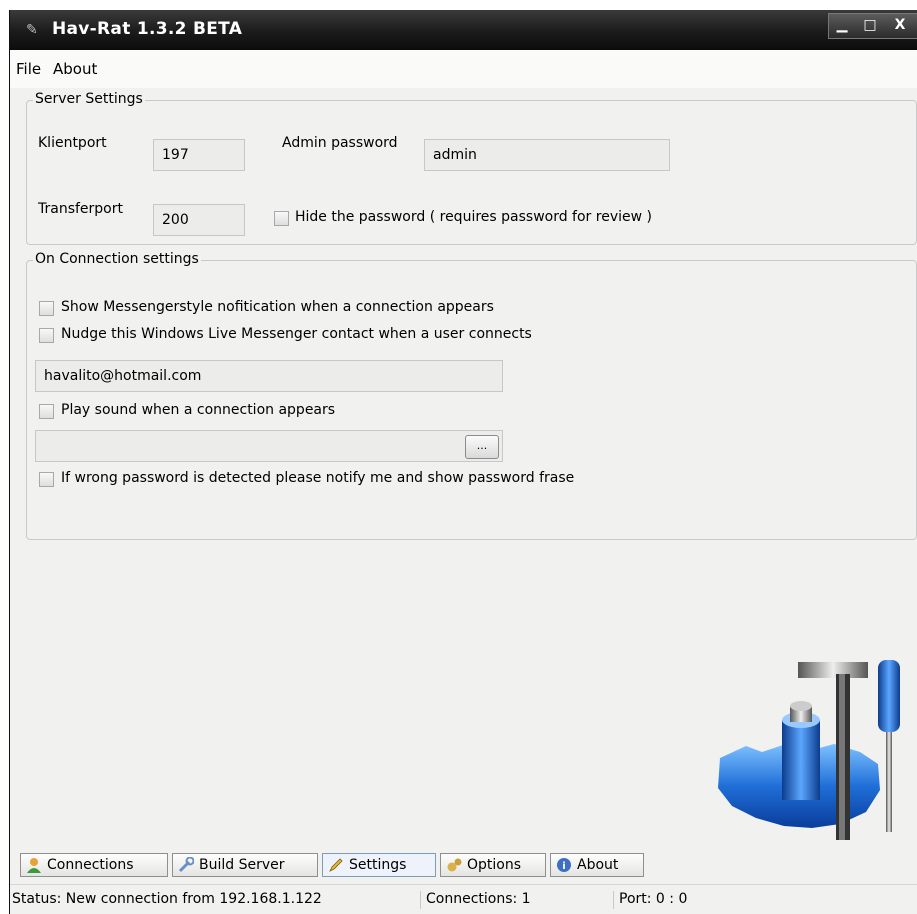  What do you see at coordinates (147, 29) in the screenshot?
I see `window-title: Hav-Rat 1.3.2 BETA` at bounding box center [147, 29].